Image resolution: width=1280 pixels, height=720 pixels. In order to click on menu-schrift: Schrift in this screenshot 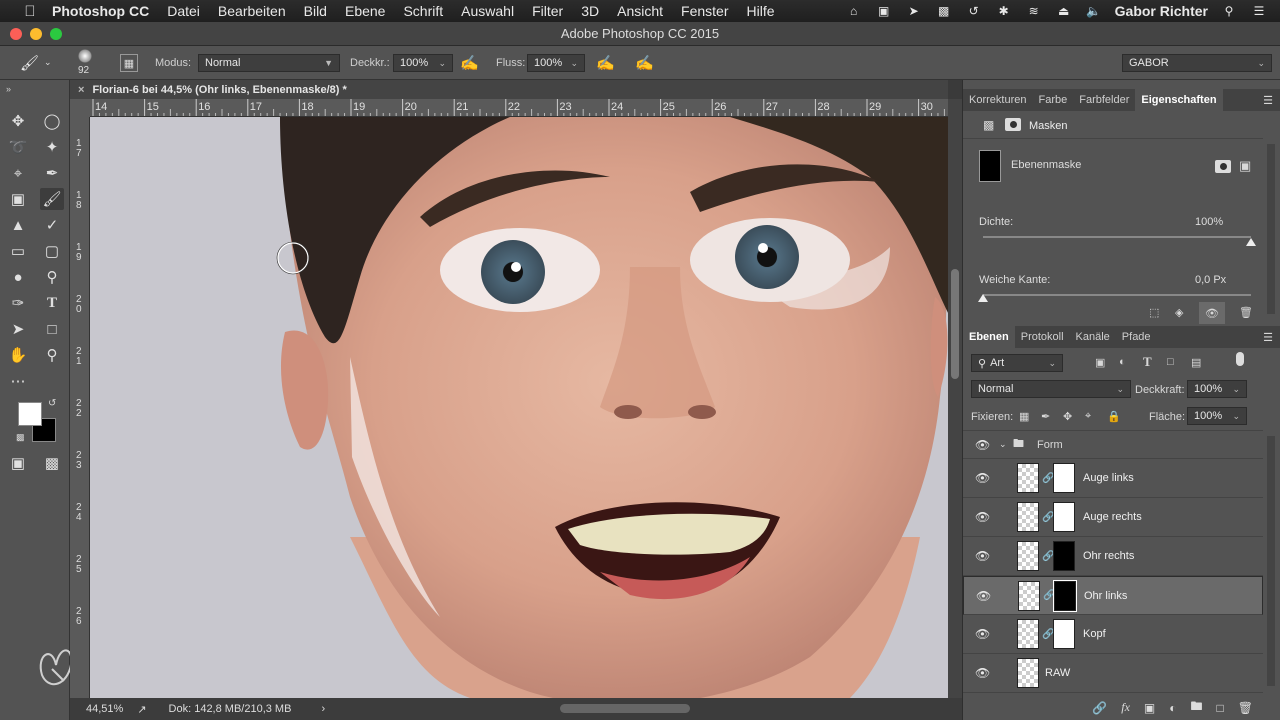, I will do `click(423, 11)`.